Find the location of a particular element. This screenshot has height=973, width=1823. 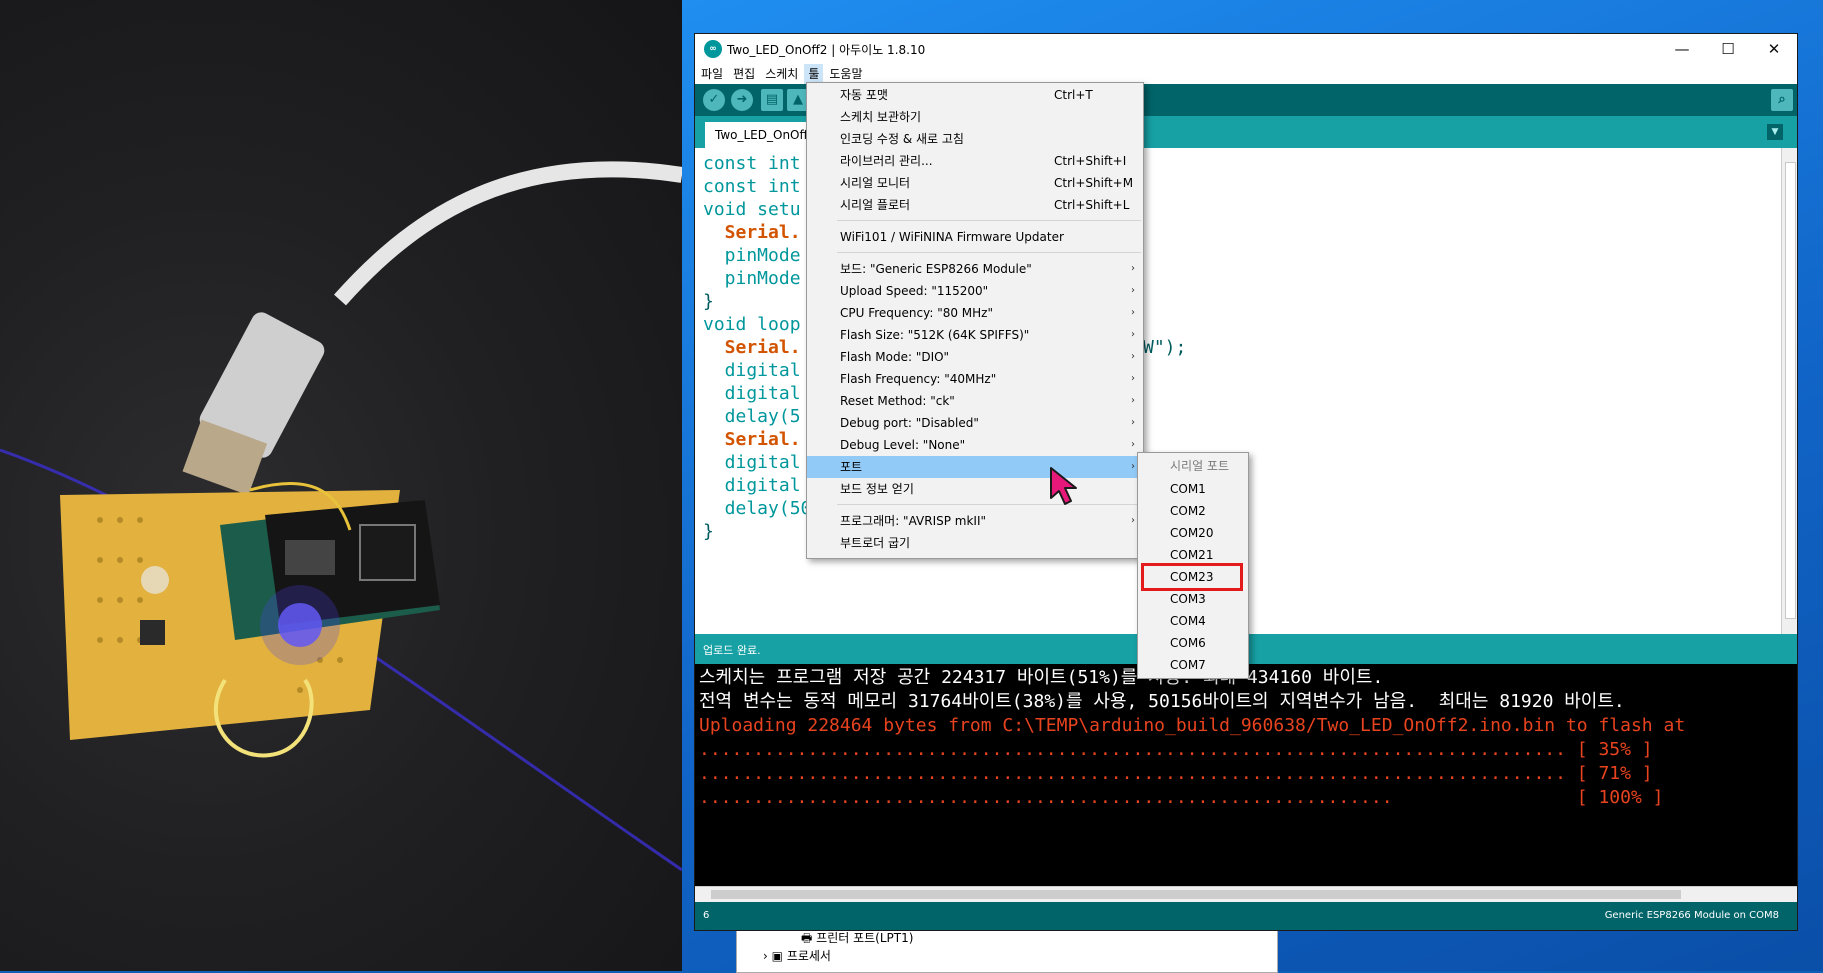

menu-item-reset-method: Reset Method: "ck" › is located at coordinates (975, 401).